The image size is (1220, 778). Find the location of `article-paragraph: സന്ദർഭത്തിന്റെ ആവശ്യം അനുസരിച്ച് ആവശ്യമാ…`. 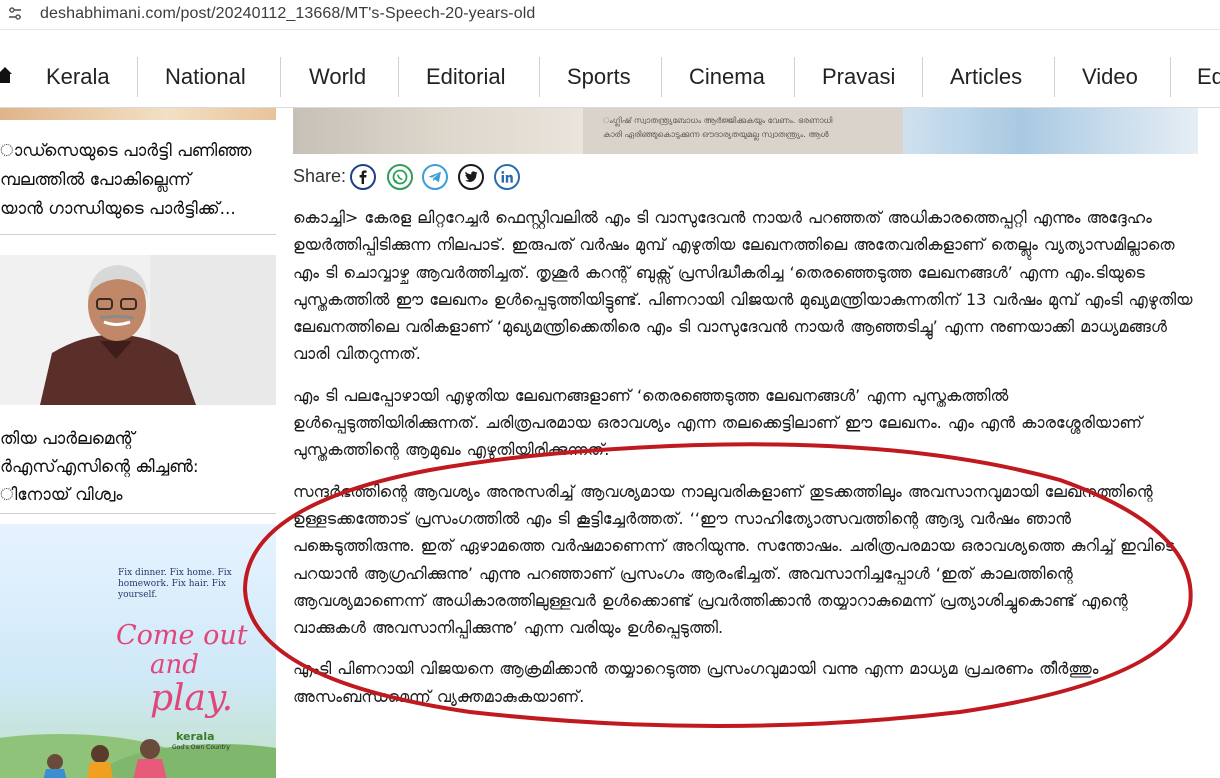

article-paragraph: സന്ദർഭത്തിന്റെ ആവശ്യം അനുസരിച്ച് ആവശ്യമാ… is located at coordinates (734, 559).